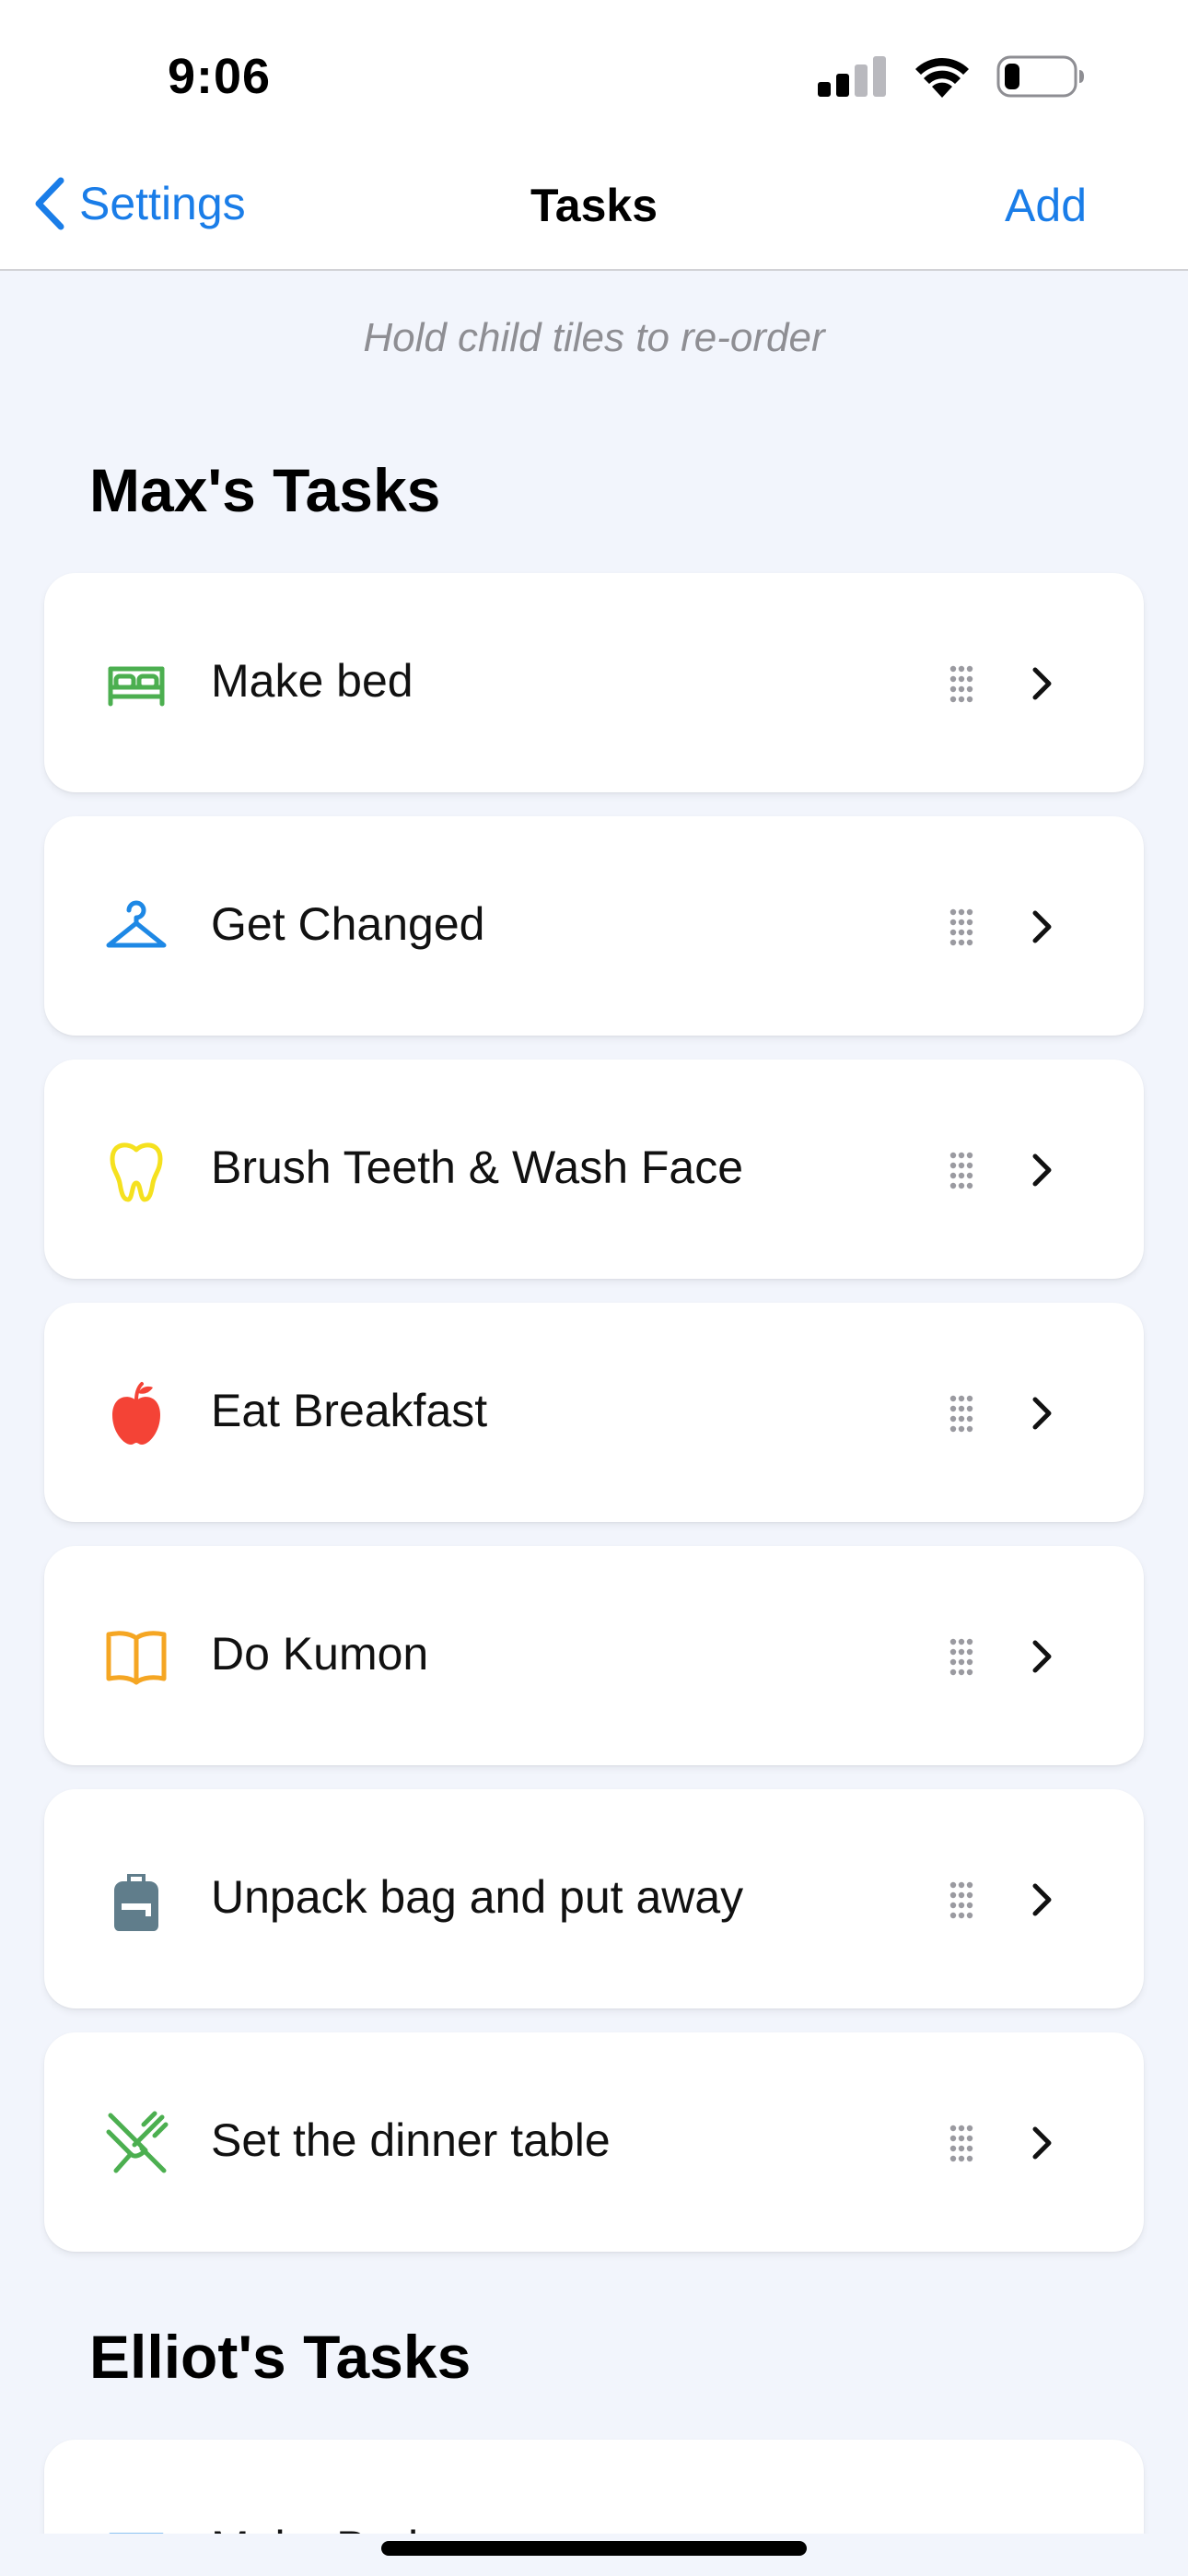 The width and height of the screenshot is (1188, 2576). What do you see at coordinates (348, 924) in the screenshot?
I see `task-label: Get Changed` at bounding box center [348, 924].